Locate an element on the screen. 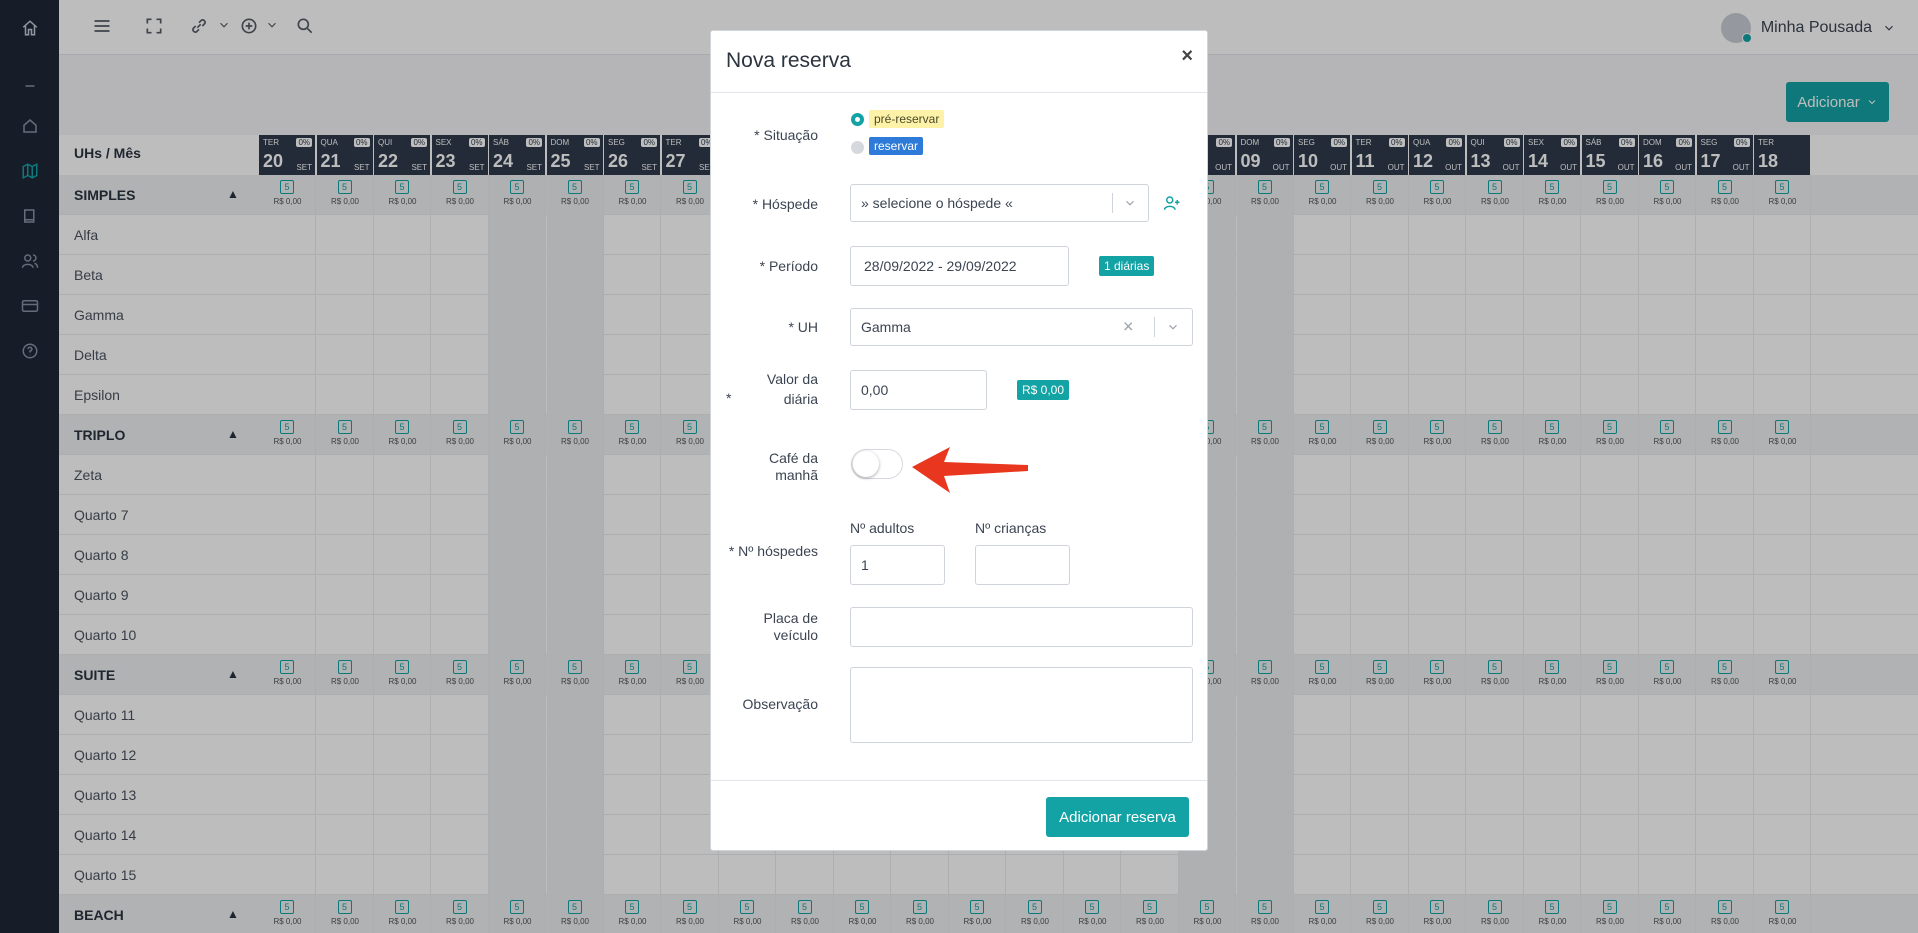 The width and height of the screenshot is (1918, 933). hospede-placeholder: » selecione o hóspede « is located at coordinates (937, 203).